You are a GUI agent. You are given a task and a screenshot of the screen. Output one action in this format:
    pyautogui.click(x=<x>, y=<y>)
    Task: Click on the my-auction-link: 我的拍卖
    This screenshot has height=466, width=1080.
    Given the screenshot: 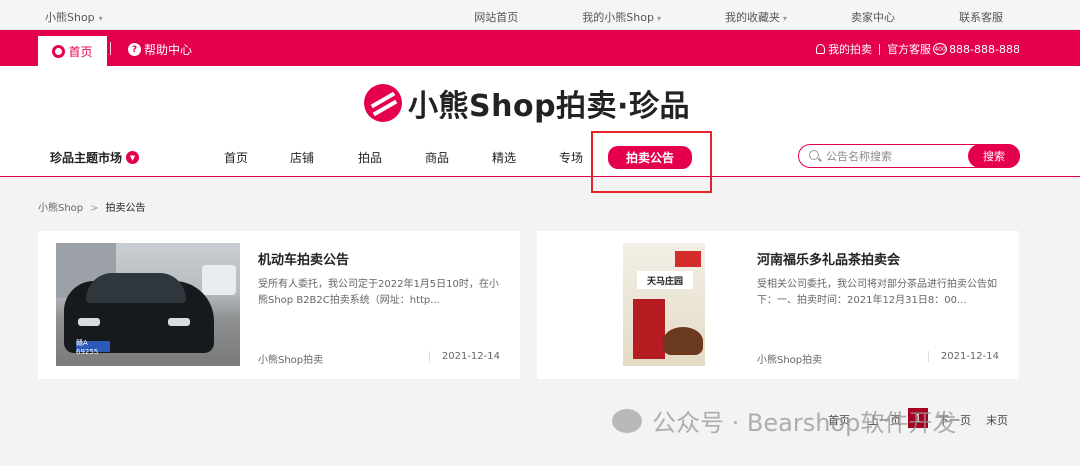 What is the action you would take?
    pyautogui.click(x=850, y=49)
    